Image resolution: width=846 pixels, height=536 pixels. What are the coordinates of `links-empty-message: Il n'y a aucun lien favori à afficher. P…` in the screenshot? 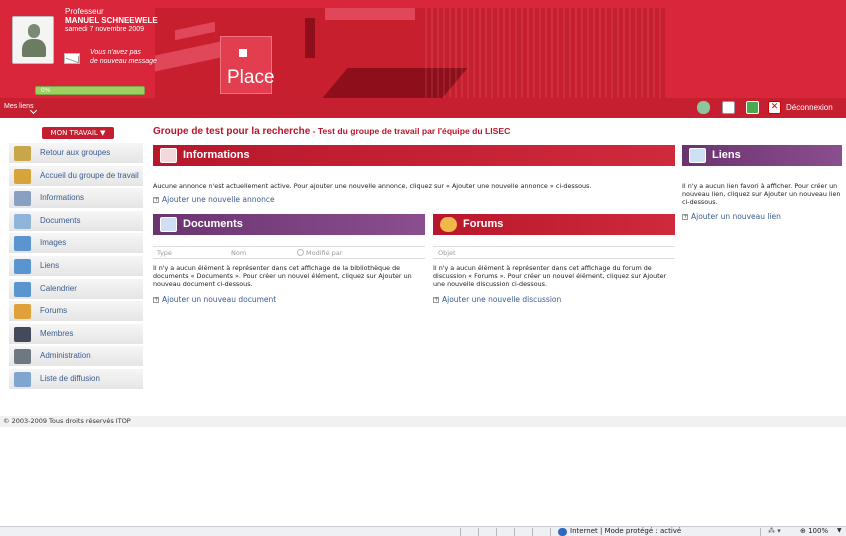 It's located at (761, 194).